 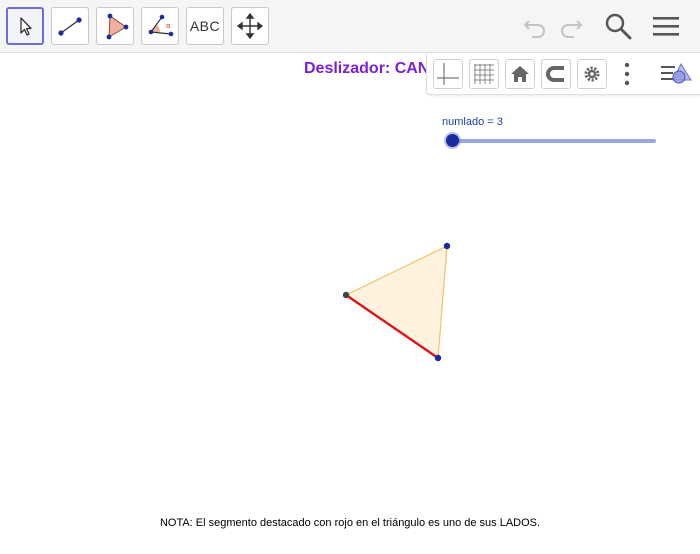 I want to click on style-bar, so click(x=563, y=74).